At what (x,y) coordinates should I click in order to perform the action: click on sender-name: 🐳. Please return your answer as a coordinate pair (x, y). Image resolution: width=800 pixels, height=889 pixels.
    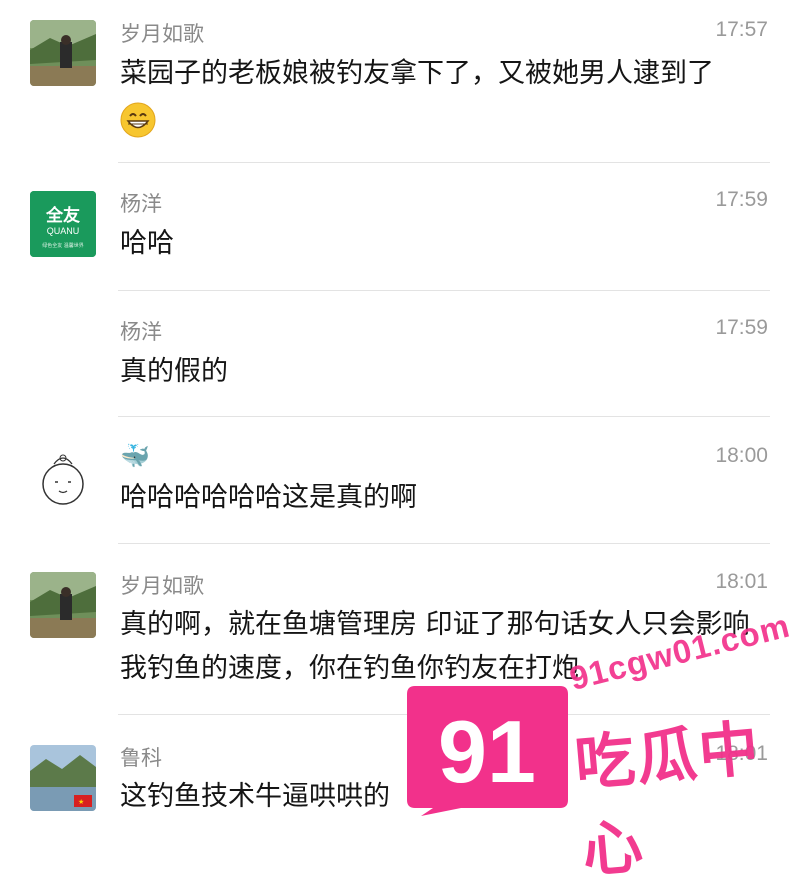
    Looking at the image, I should click on (135, 456).